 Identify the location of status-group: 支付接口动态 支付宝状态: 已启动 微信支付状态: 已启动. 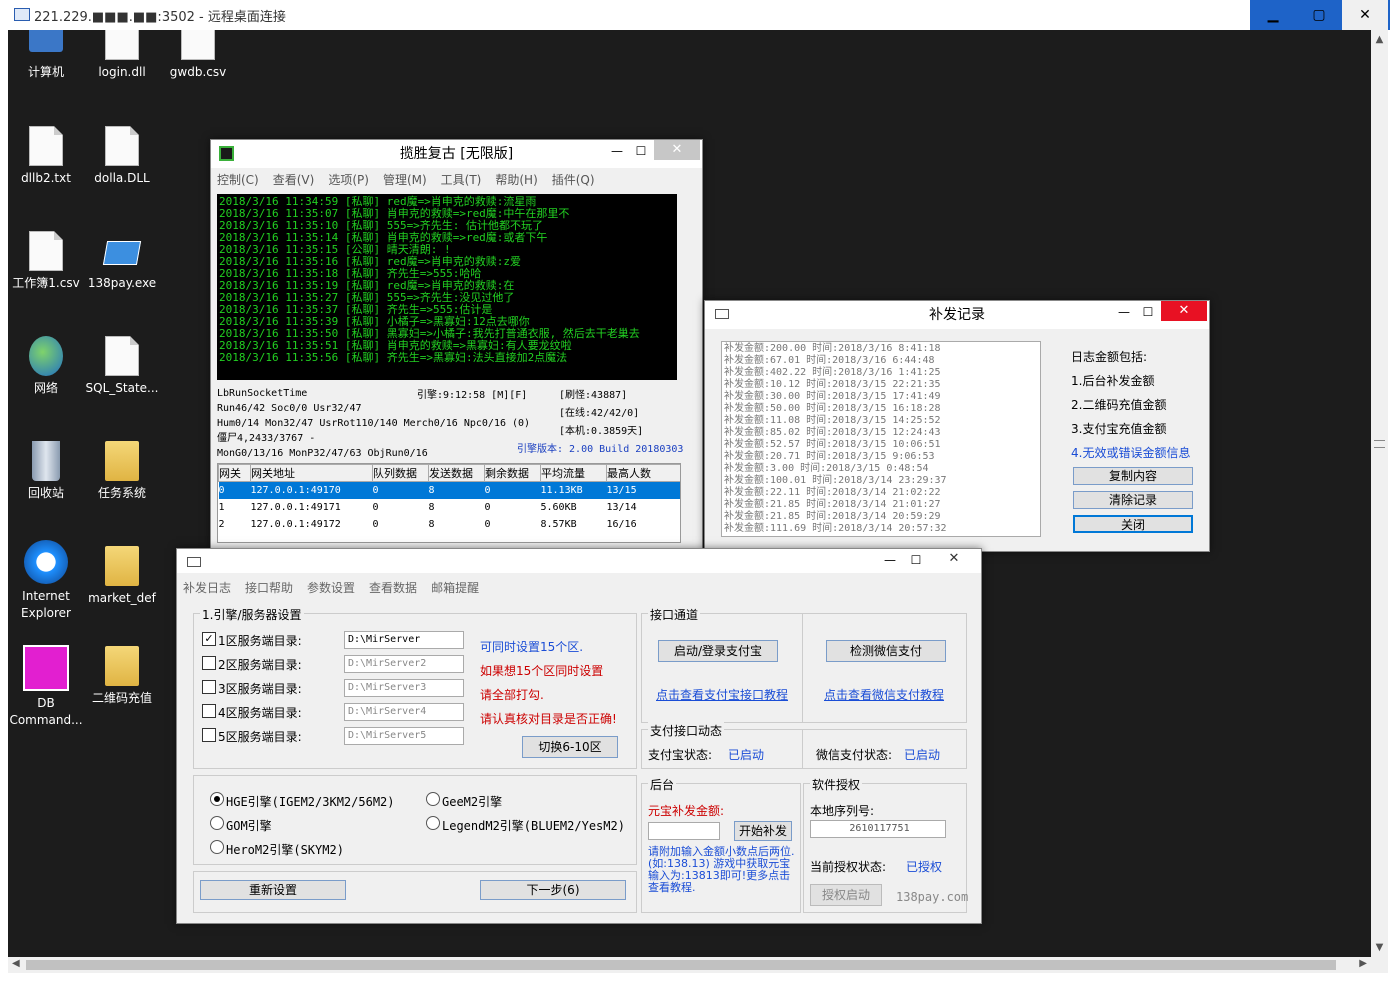
(804, 745).